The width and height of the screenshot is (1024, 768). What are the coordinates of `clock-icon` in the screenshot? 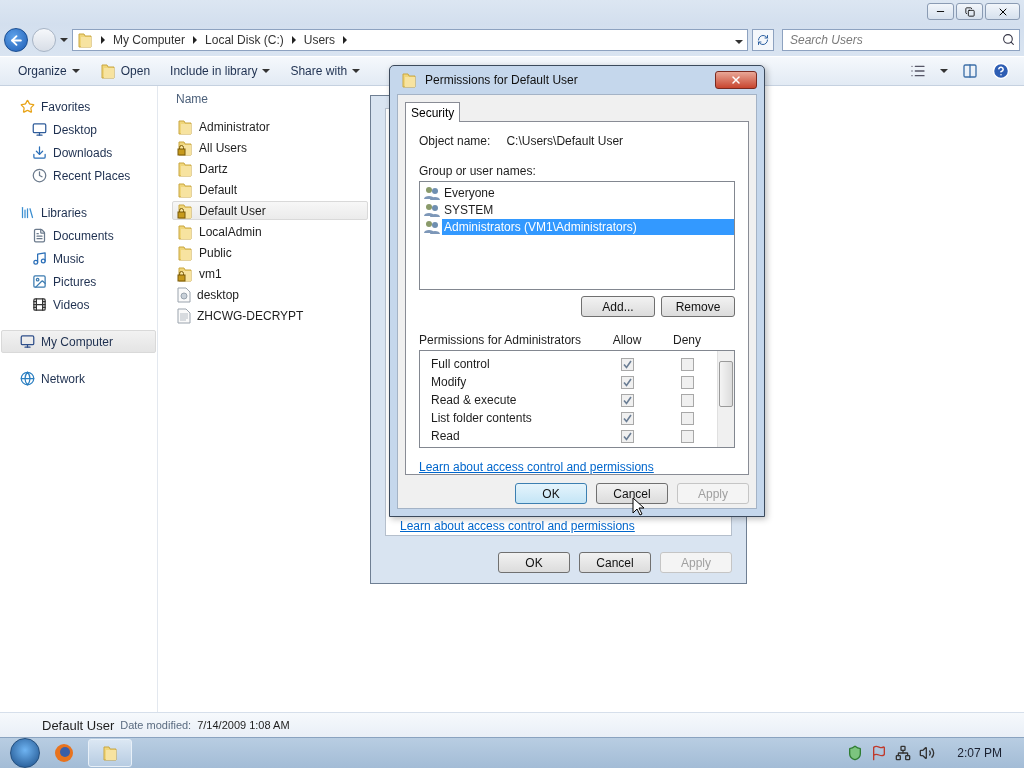 It's located at (39, 175).